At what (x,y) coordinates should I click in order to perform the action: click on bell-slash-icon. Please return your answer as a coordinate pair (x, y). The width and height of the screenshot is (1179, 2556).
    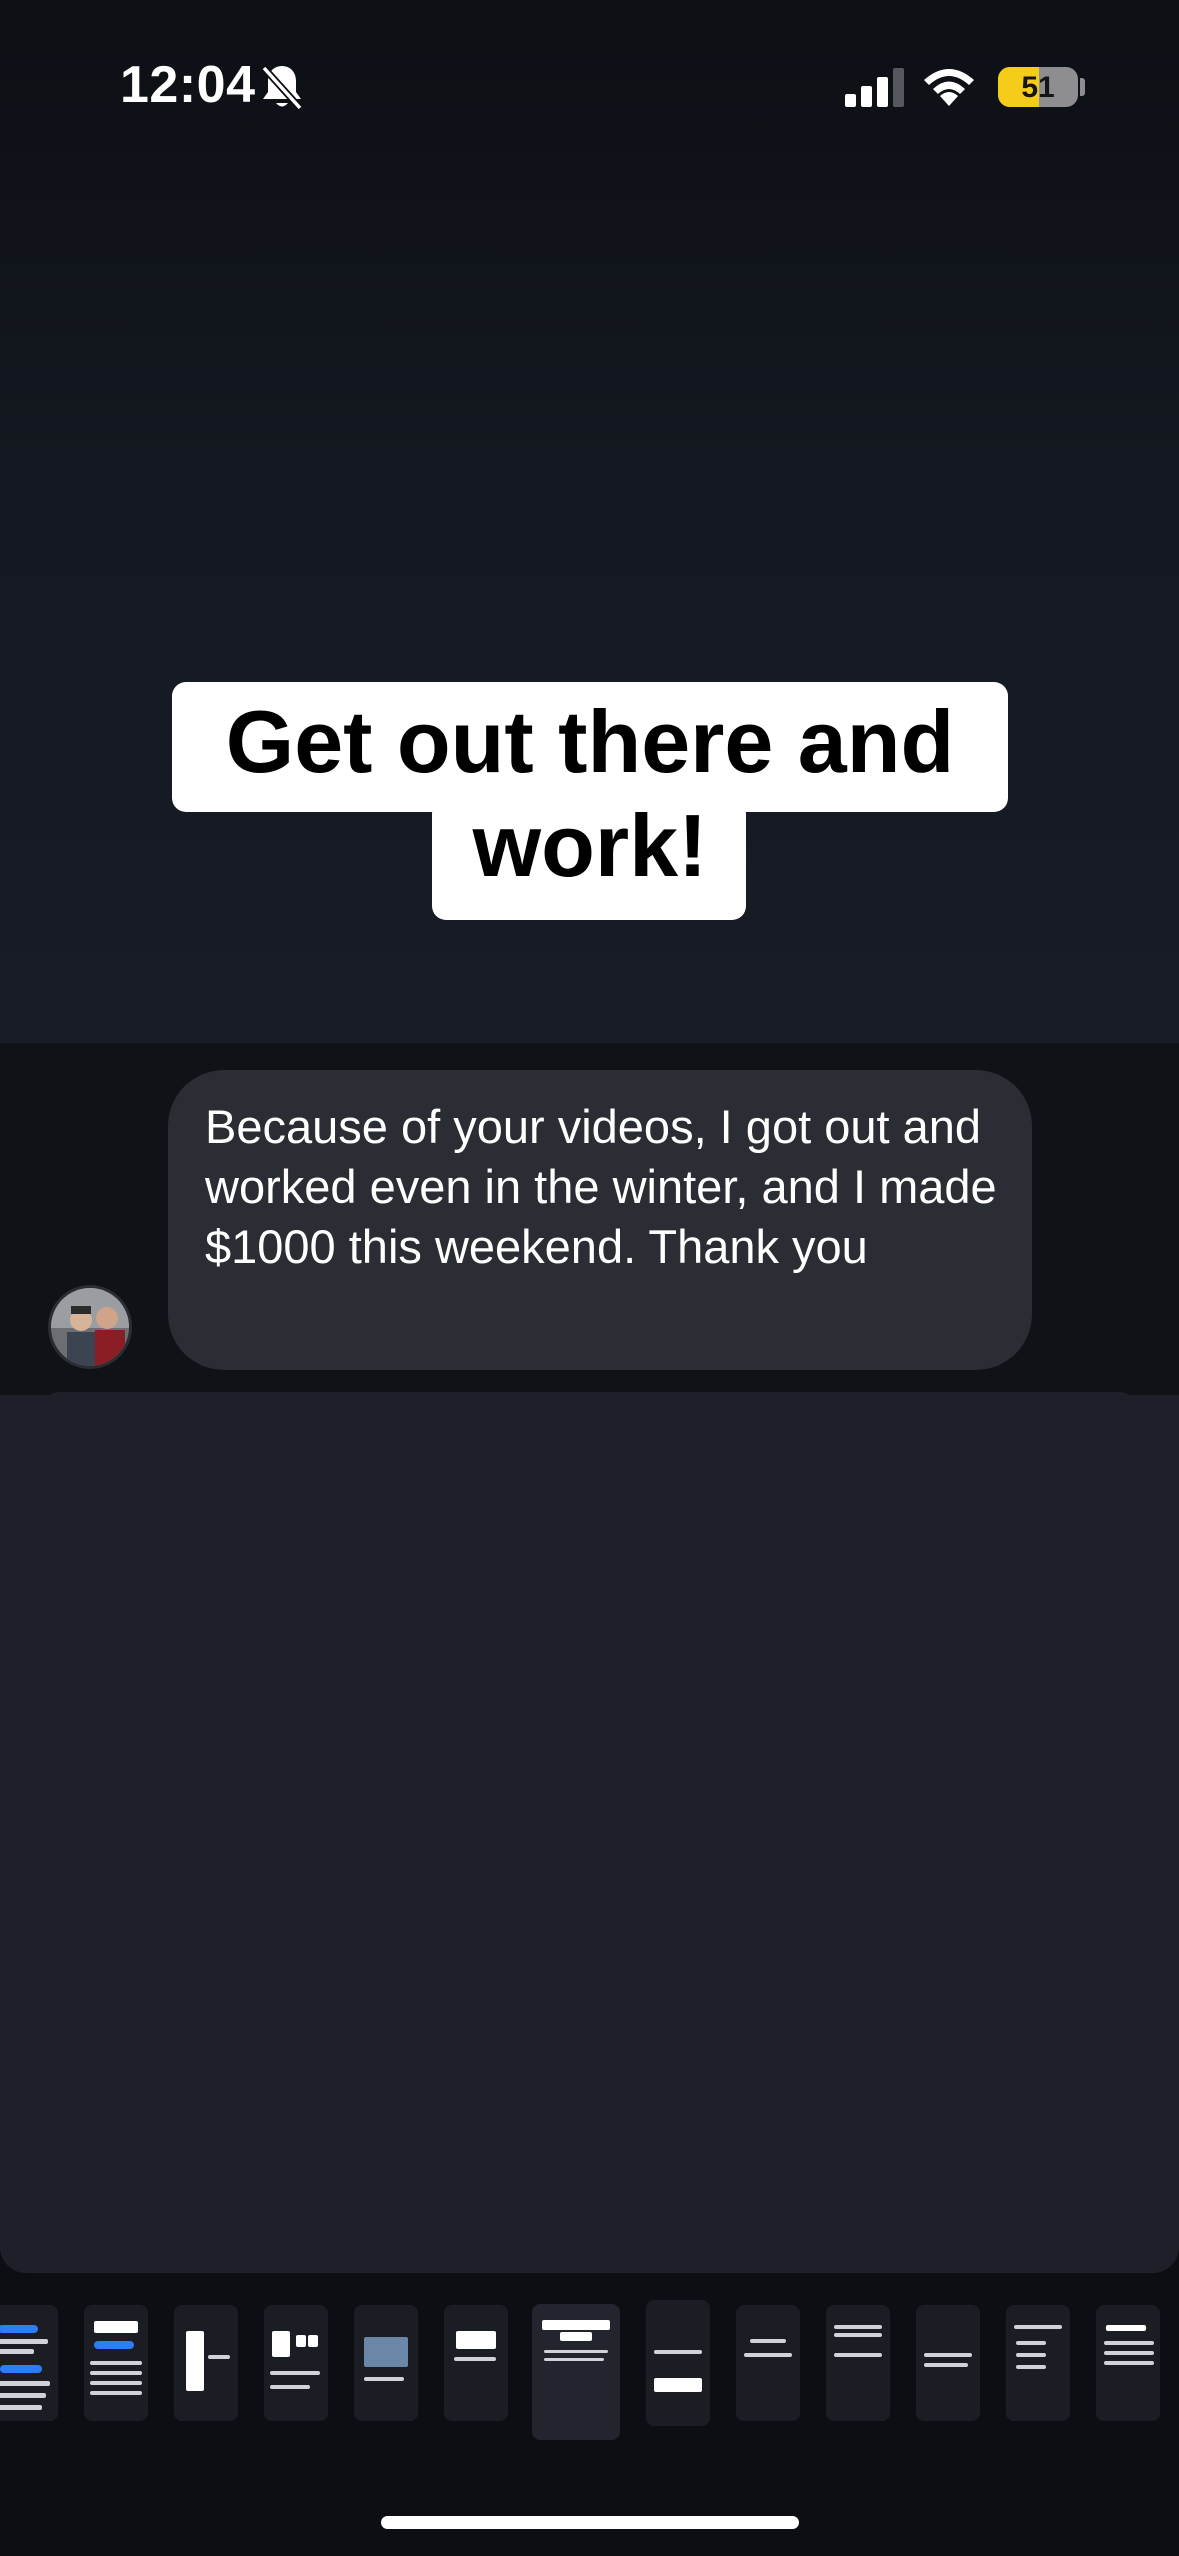
    Looking at the image, I should click on (282, 88).